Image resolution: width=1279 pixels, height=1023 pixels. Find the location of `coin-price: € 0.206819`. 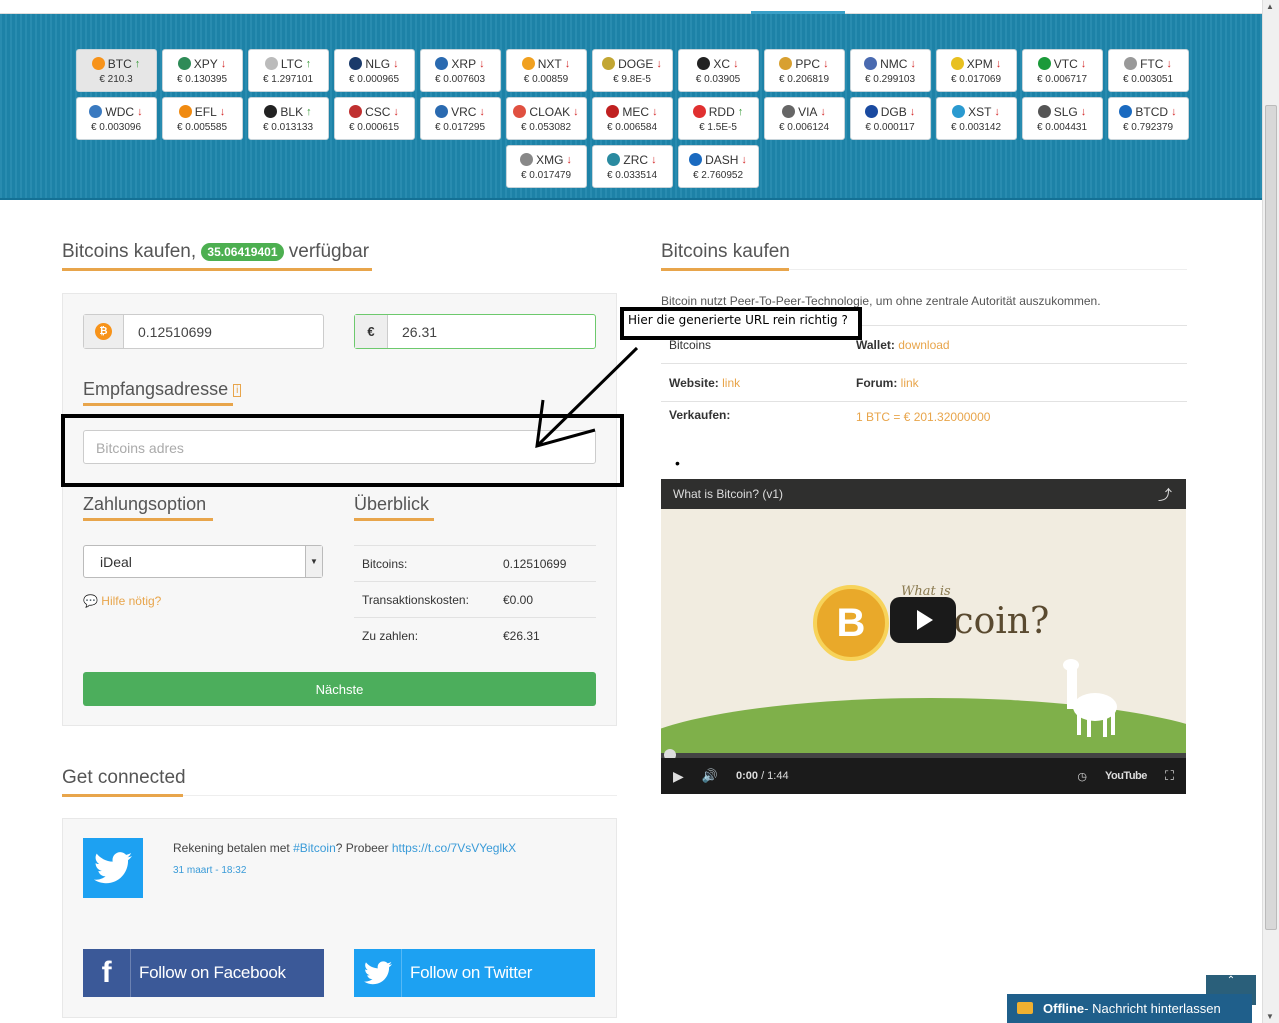

coin-price: € 0.206819 is located at coordinates (804, 79).